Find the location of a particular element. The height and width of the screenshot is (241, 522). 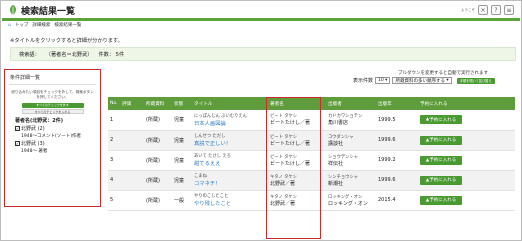

cell-publisher: コウダンシャ 講談社 is located at coordinates (351, 140).